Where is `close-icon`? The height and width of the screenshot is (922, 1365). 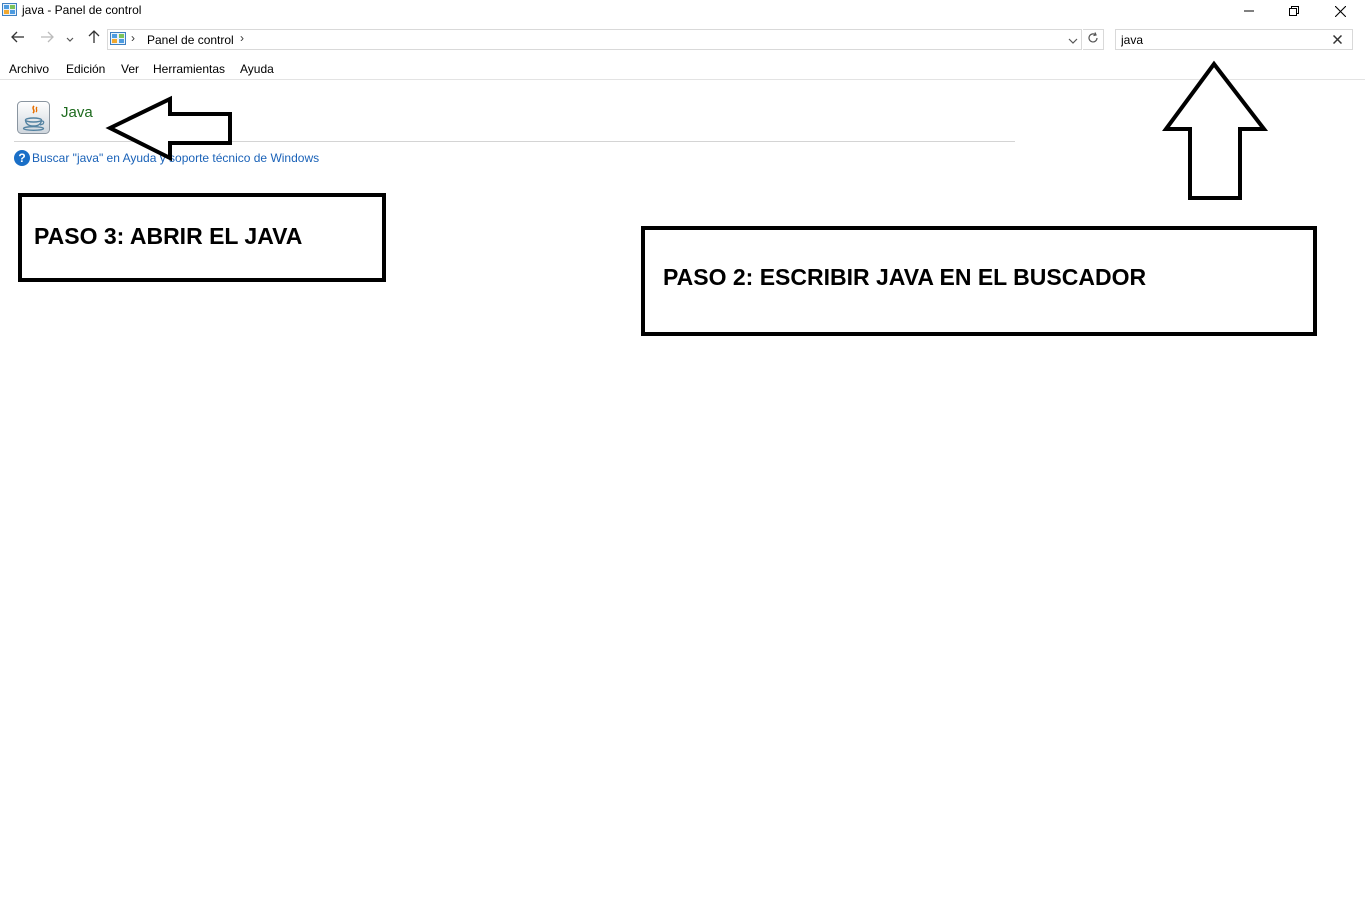
close-icon is located at coordinates (1337, 40).